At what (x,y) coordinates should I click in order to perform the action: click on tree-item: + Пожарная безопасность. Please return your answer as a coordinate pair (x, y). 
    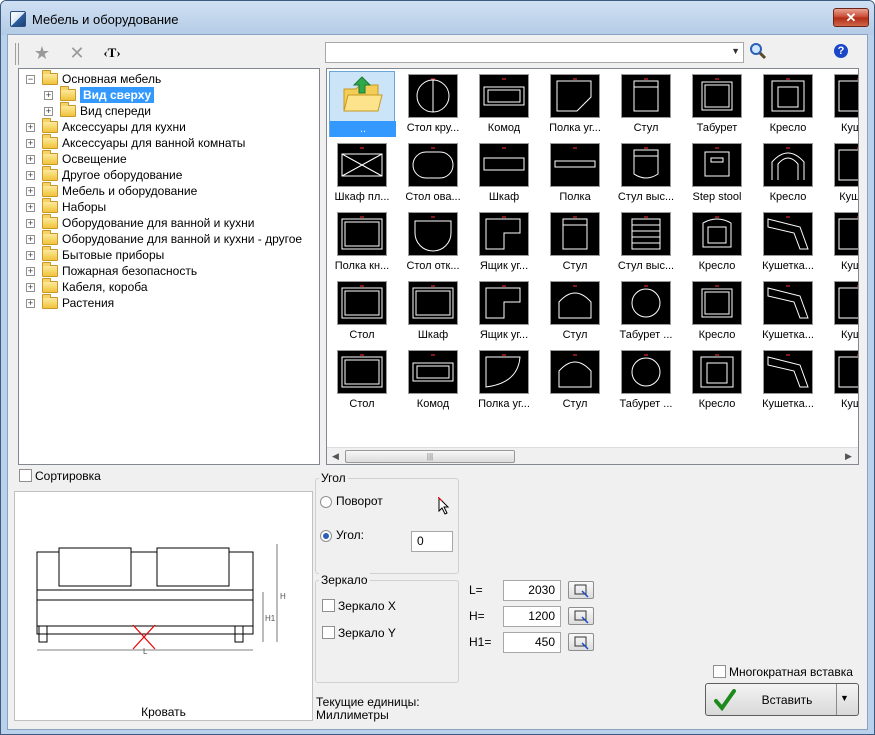
    Looking at the image, I should click on (169, 270).